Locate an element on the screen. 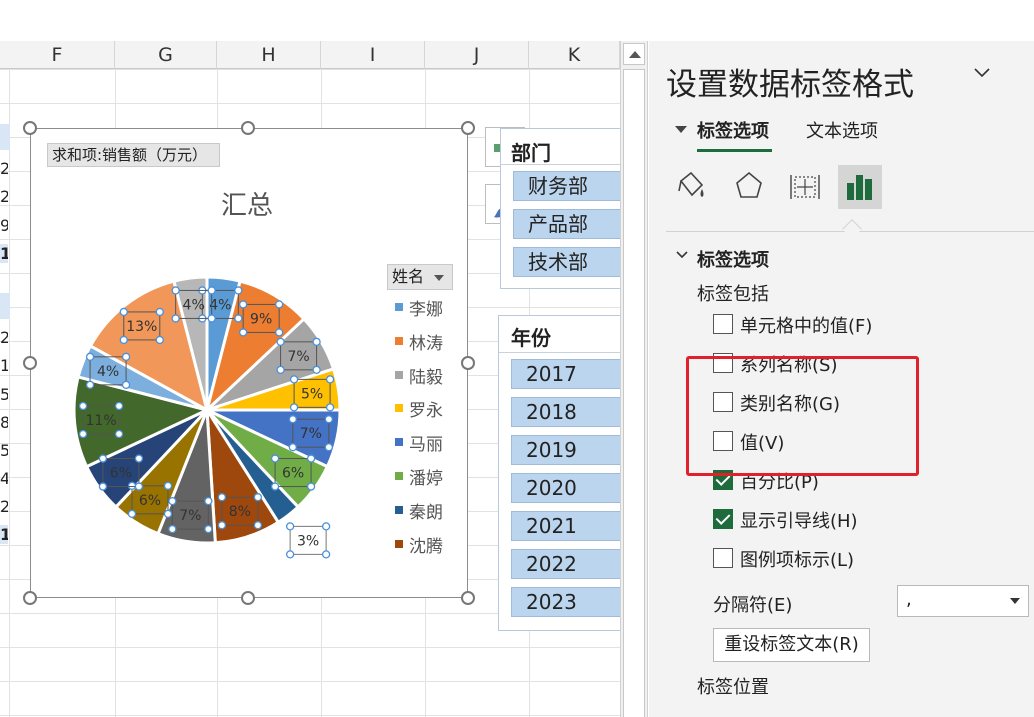  vertical-scrollbar is located at coordinates (634, 379).